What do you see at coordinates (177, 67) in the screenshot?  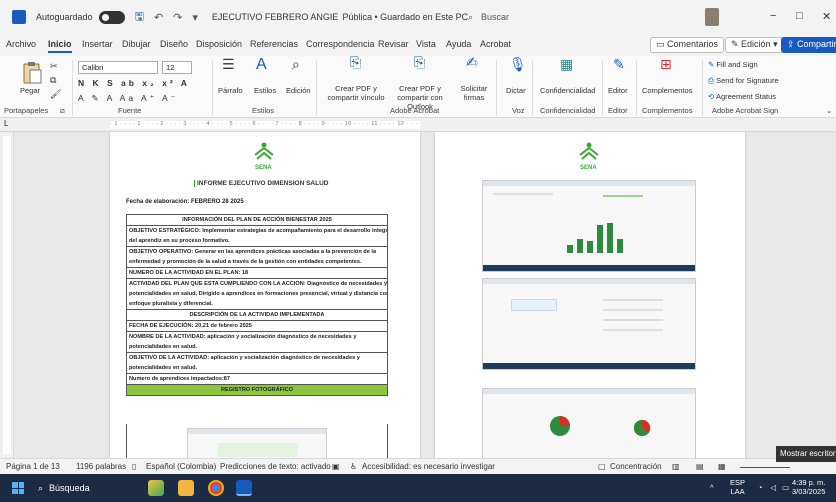 I see `font-size-select: 12` at bounding box center [177, 67].